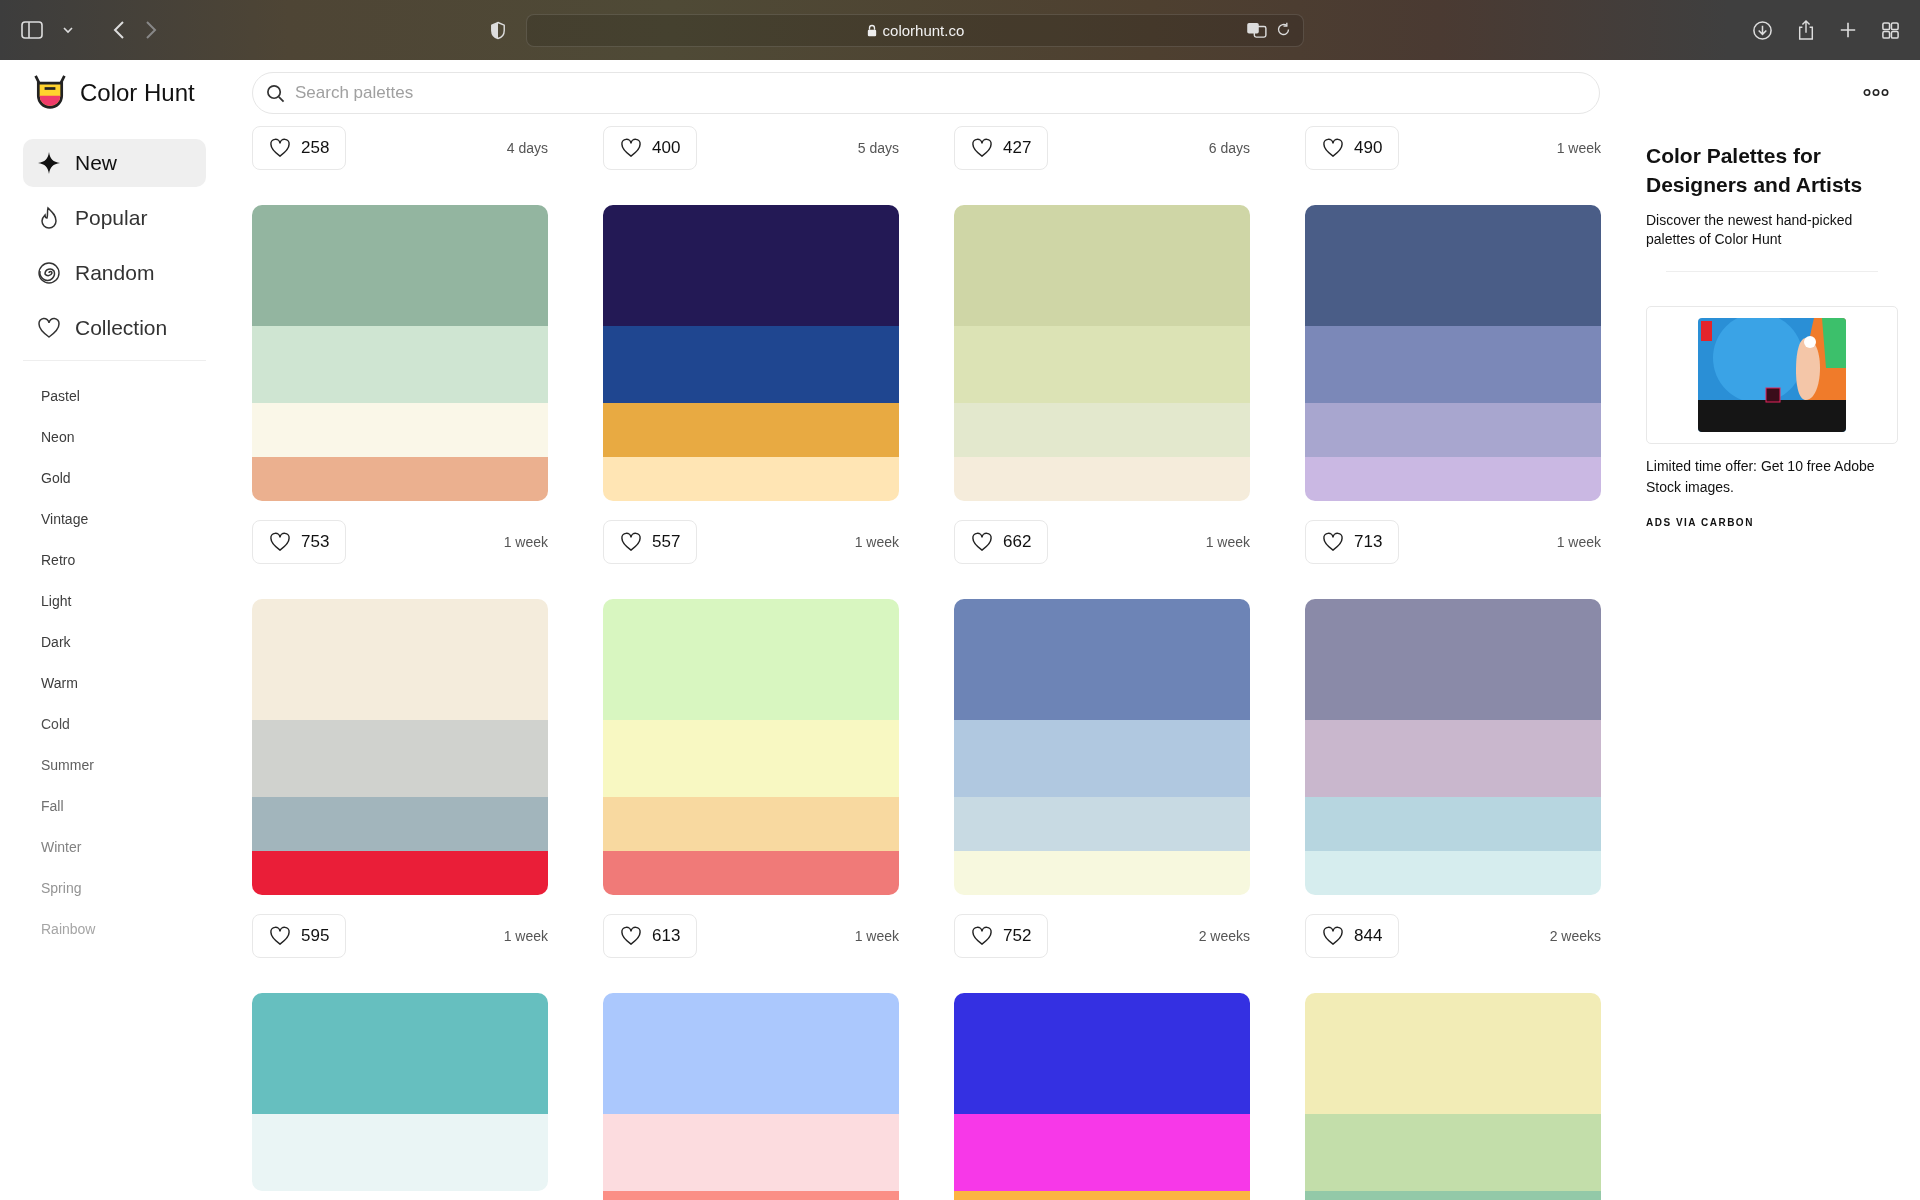  I want to click on address-bar: colorhunt.co, so click(915, 30).